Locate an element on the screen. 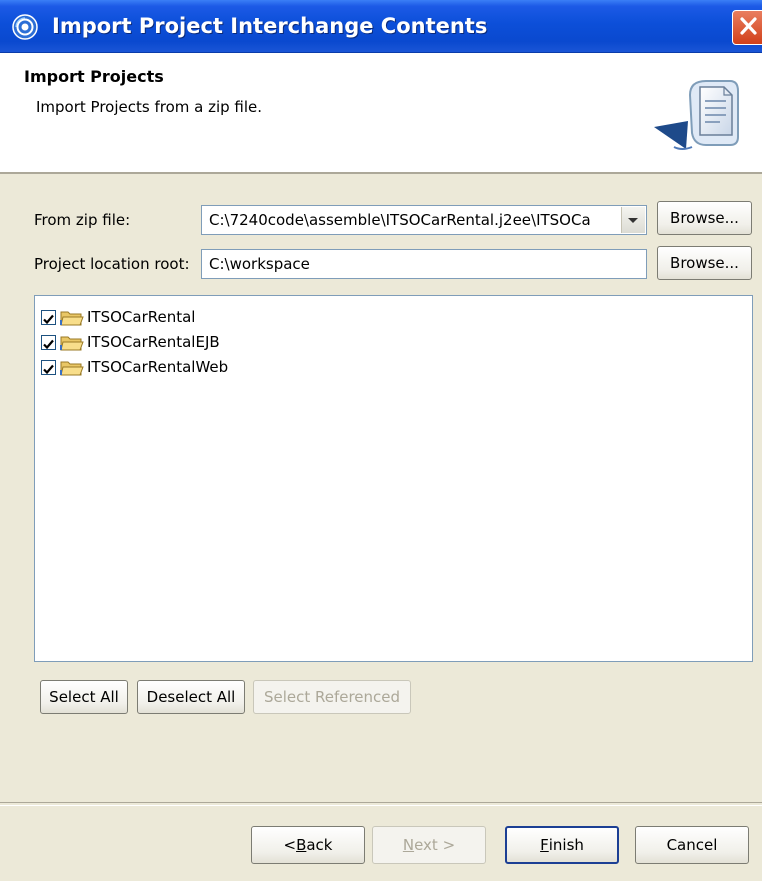 This screenshot has width=762, height=881. zip-file-label: From zip file: is located at coordinates (82, 220).